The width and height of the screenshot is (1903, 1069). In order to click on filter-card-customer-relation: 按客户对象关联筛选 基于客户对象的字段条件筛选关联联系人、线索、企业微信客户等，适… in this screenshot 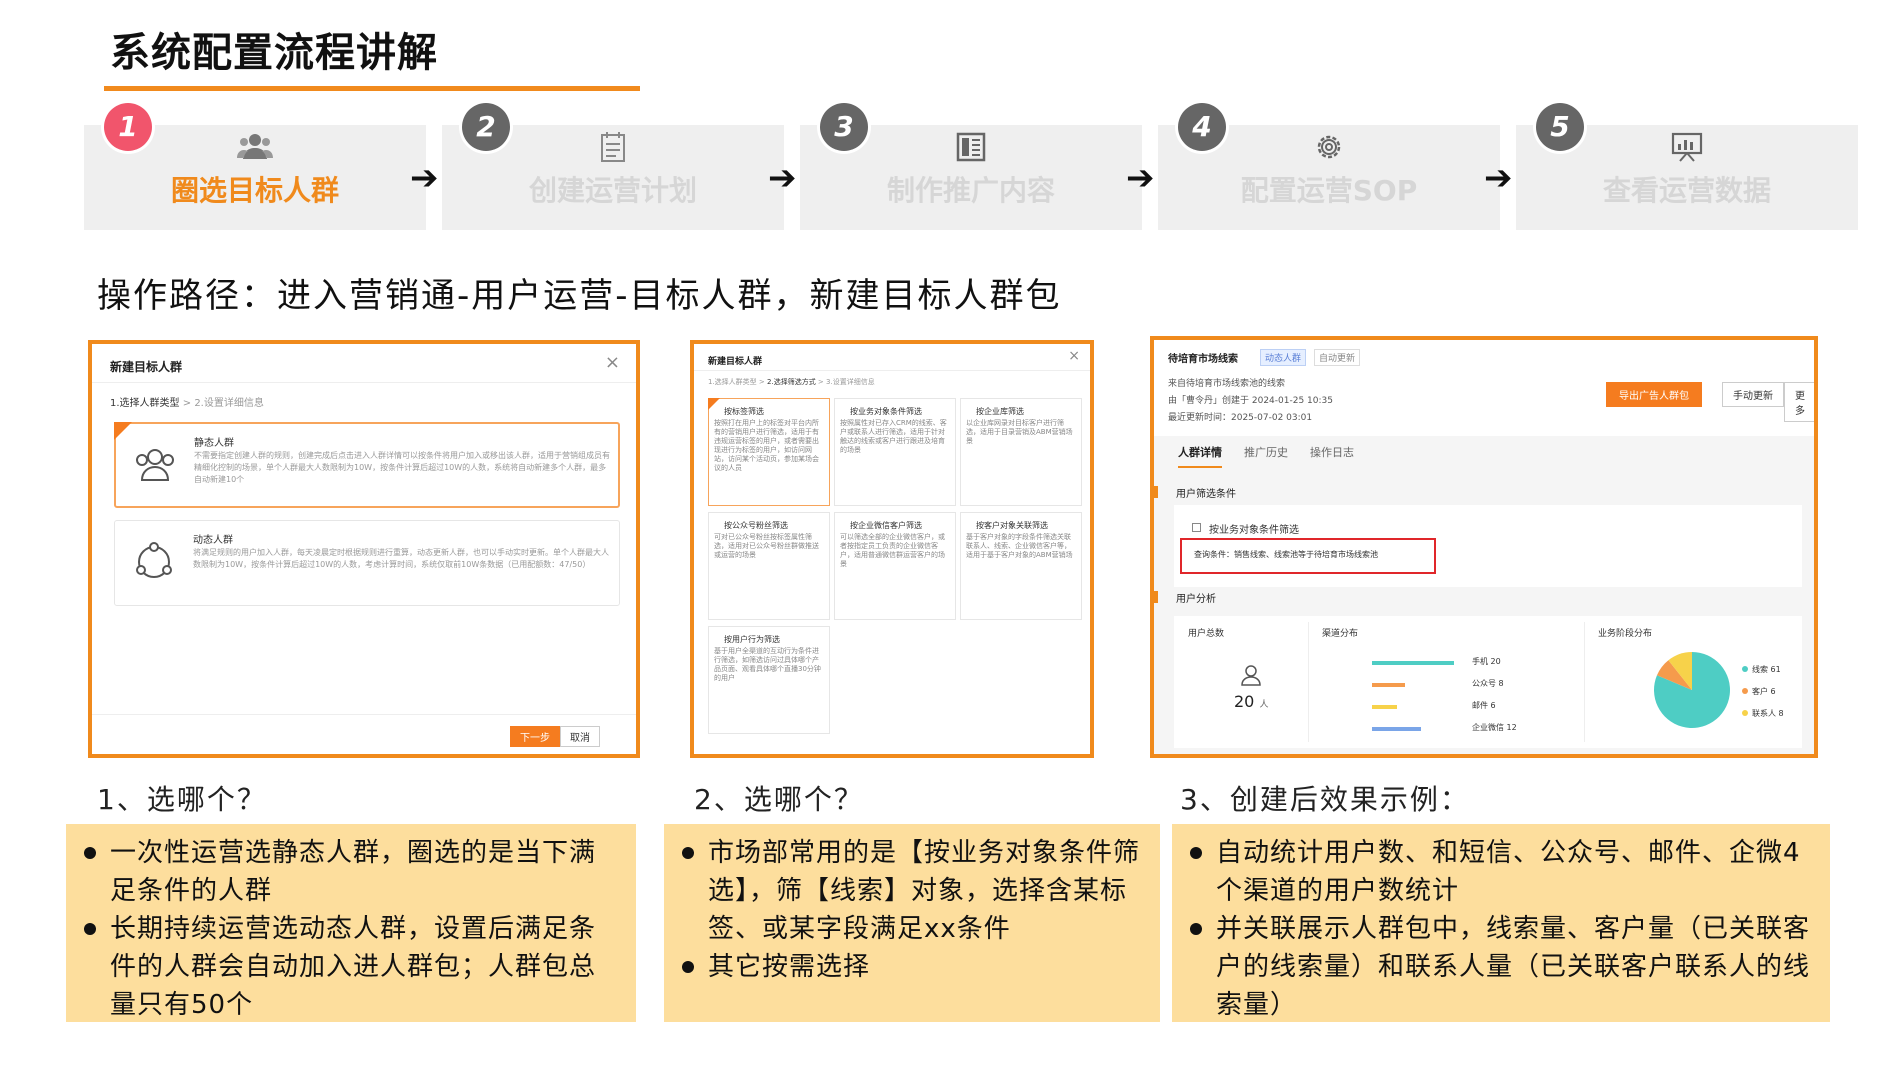, I will do `click(1021, 566)`.